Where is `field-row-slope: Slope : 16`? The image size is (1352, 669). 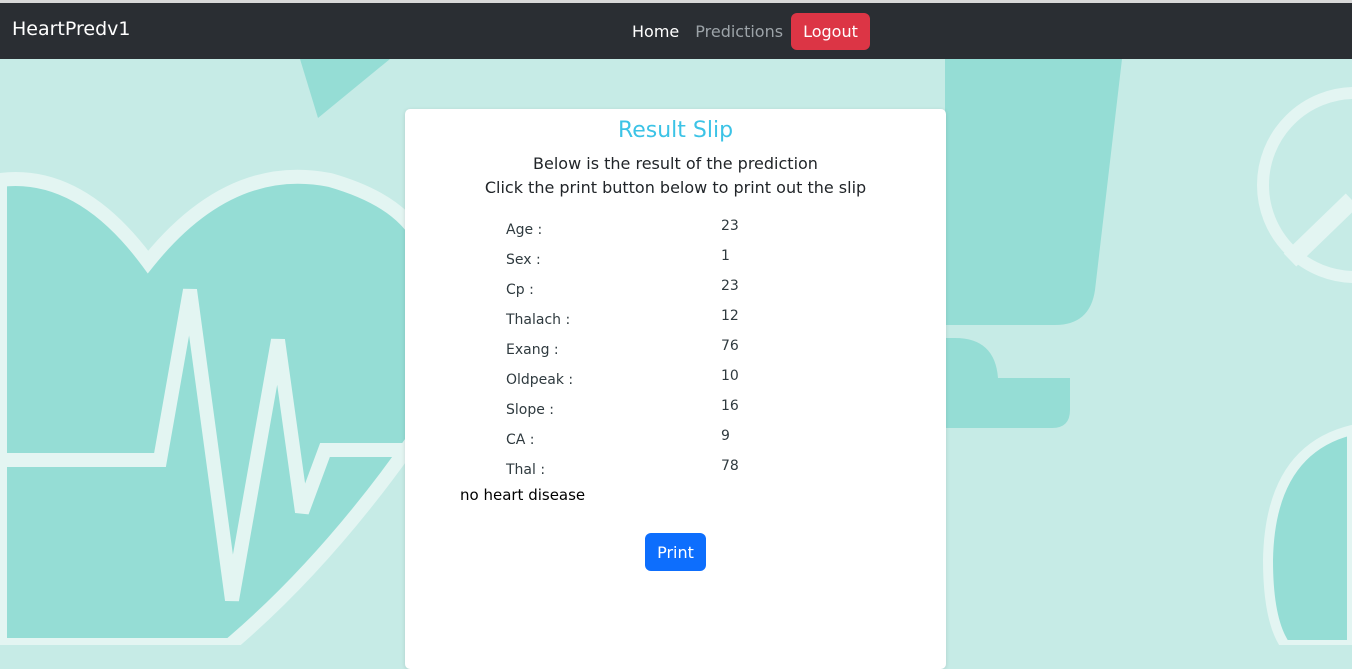
field-row-slope: Slope : 16 is located at coordinates (675, 415).